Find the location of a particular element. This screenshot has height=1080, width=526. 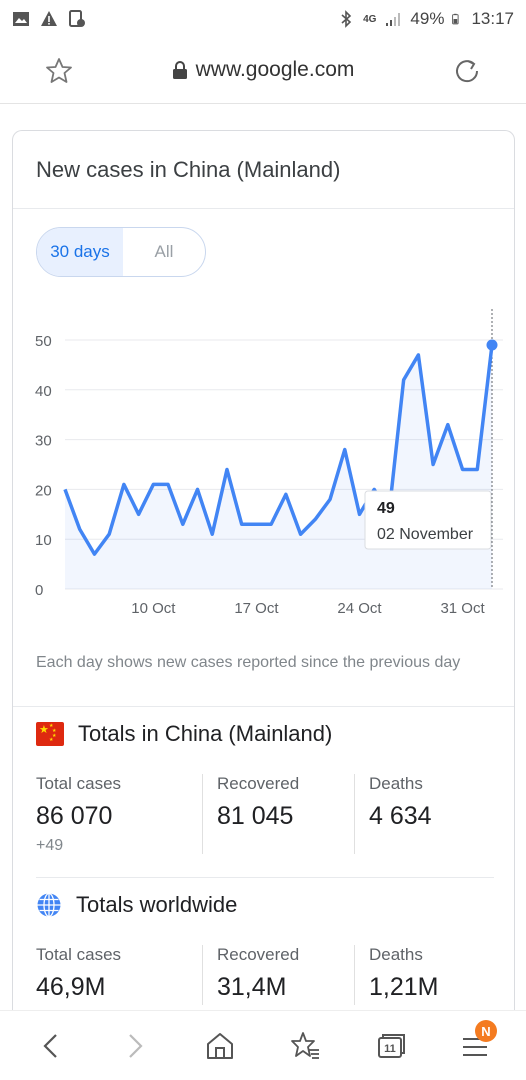

range-all-button: All is located at coordinates (164, 252).